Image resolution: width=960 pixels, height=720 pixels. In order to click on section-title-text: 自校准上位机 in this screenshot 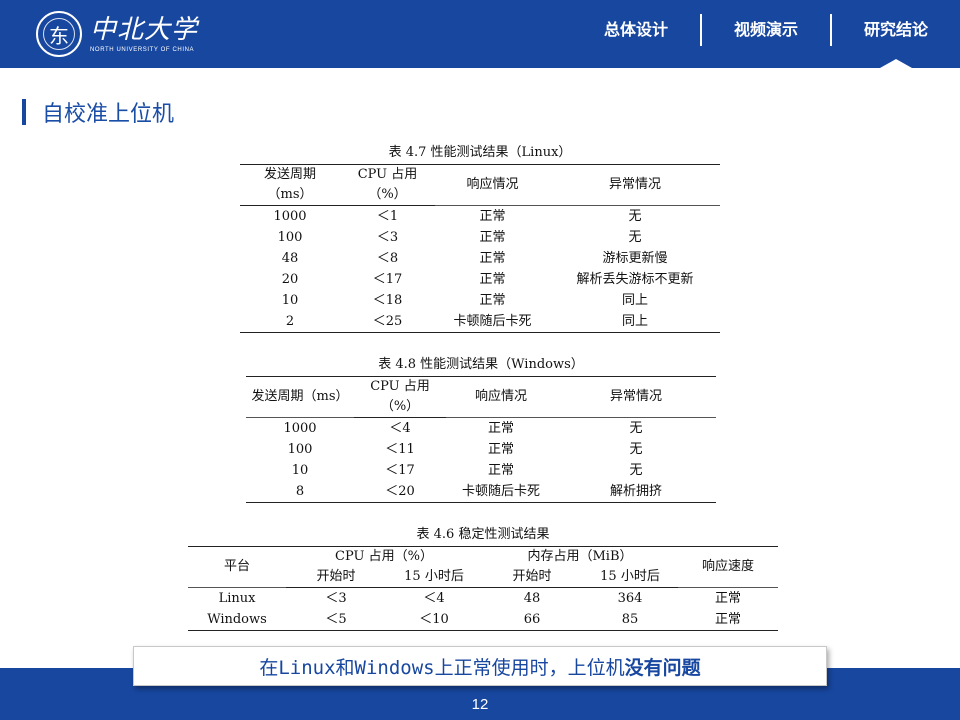, I will do `click(108, 114)`.